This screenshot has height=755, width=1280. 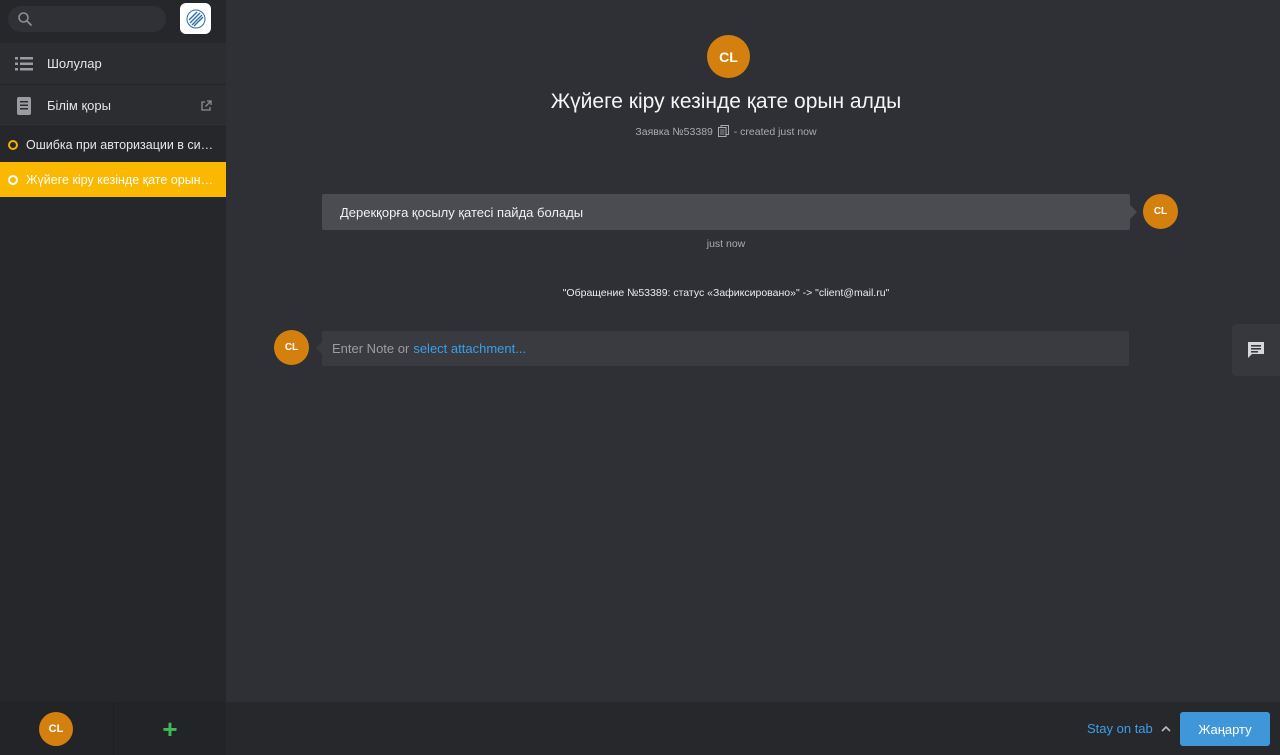 I want to click on sidebar-footer: CL +, so click(x=113, y=728).